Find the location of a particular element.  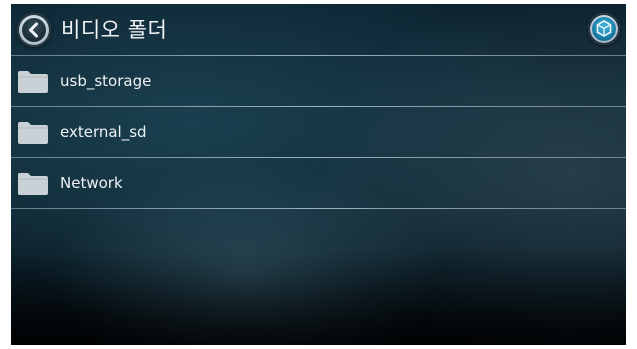

options-button is located at coordinates (604, 29).